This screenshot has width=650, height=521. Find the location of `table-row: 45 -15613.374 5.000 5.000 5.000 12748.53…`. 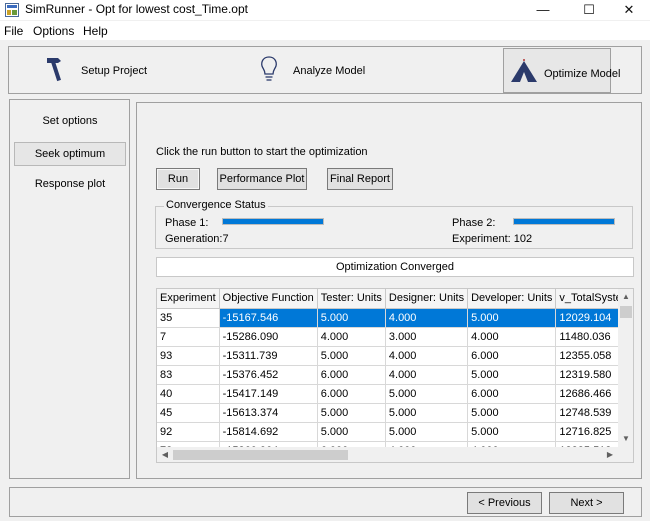

table-row: 45 -15613.374 5.000 5.000 5.000 12748.53… is located at coordinates (395, 413).